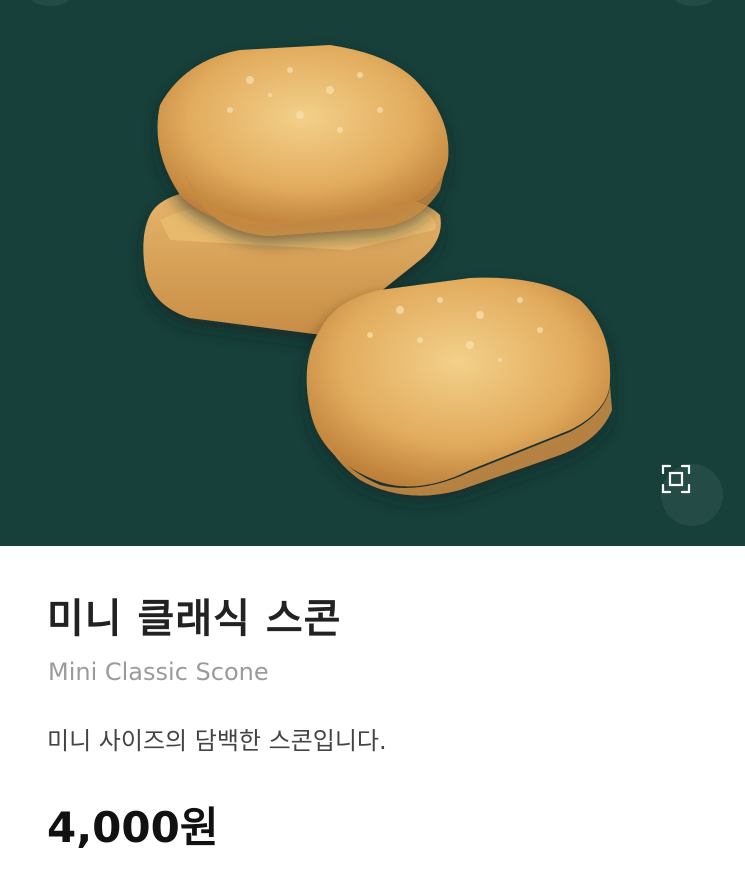 The width and height of the screenshot is (745, 874). Describe the element at coordinates (133, 827) in the screenshot. I see `product-price: 4,000원` at that location.